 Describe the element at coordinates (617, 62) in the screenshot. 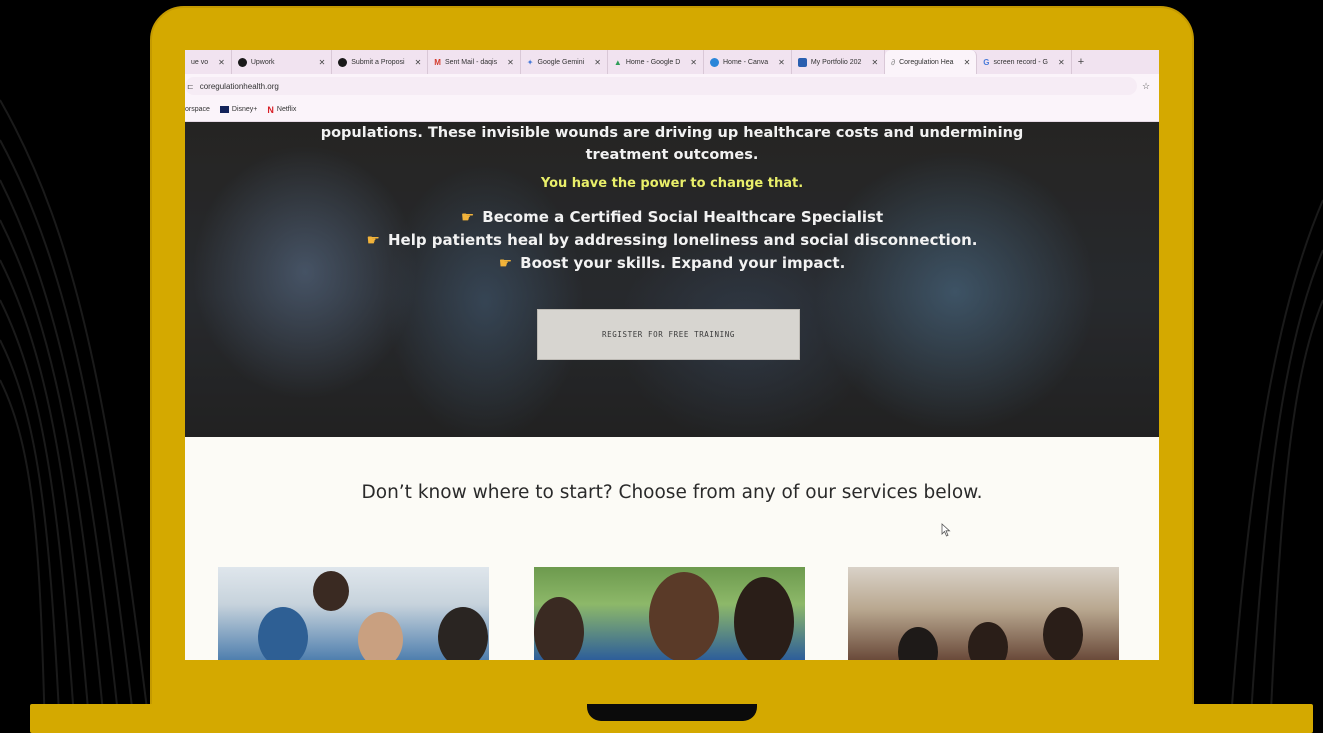

I see `google-drive-icon: ▲` at that location.